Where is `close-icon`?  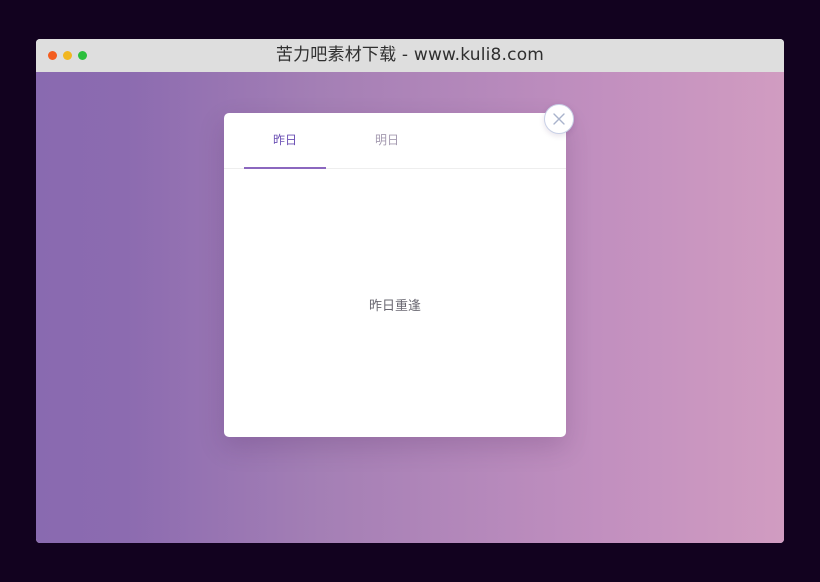
close-icon is located at coordinates (559, 119).